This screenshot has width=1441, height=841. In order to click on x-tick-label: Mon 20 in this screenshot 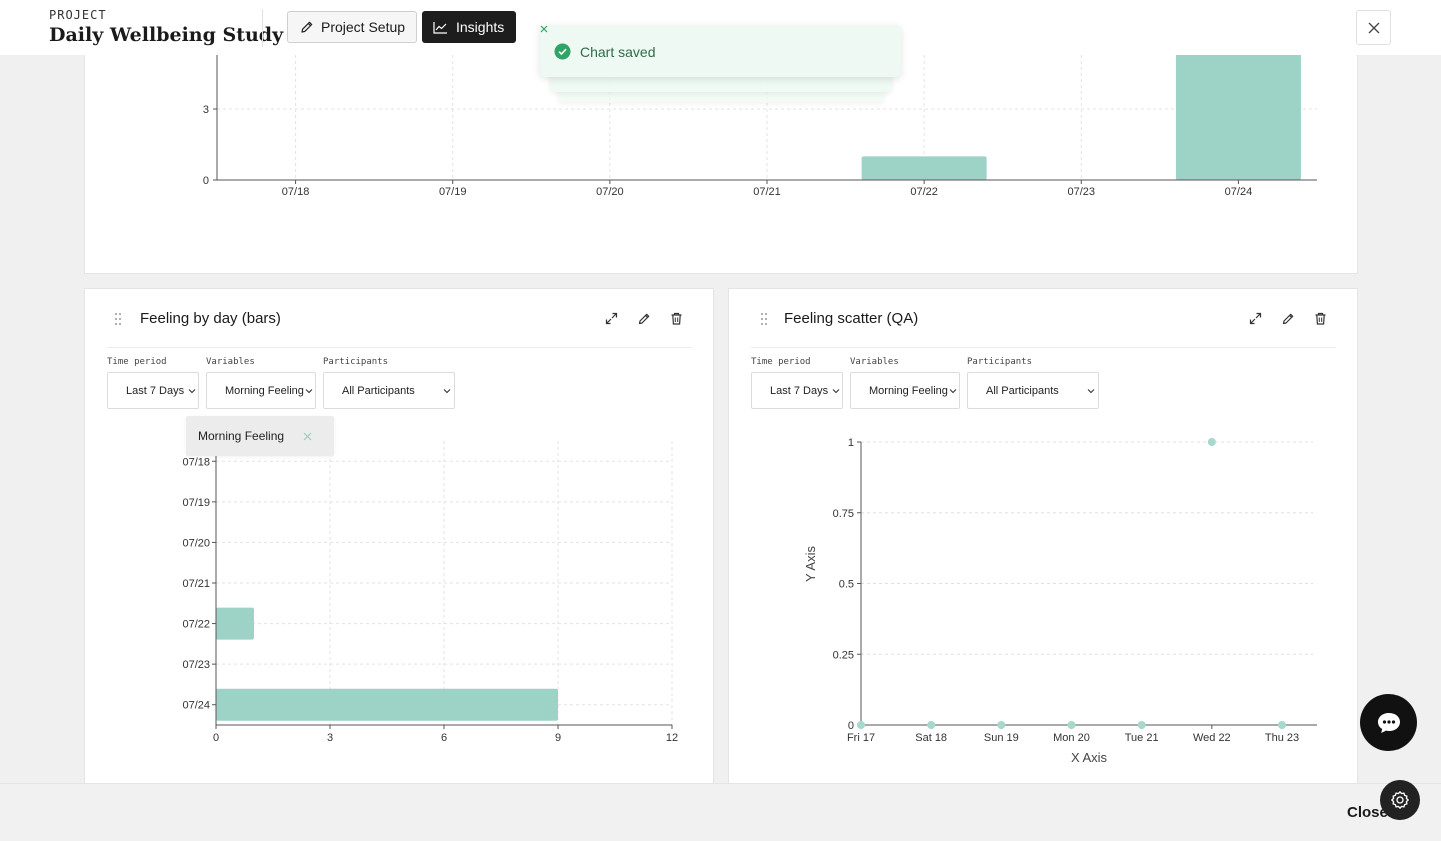, I will do `click(1071, 738)`.